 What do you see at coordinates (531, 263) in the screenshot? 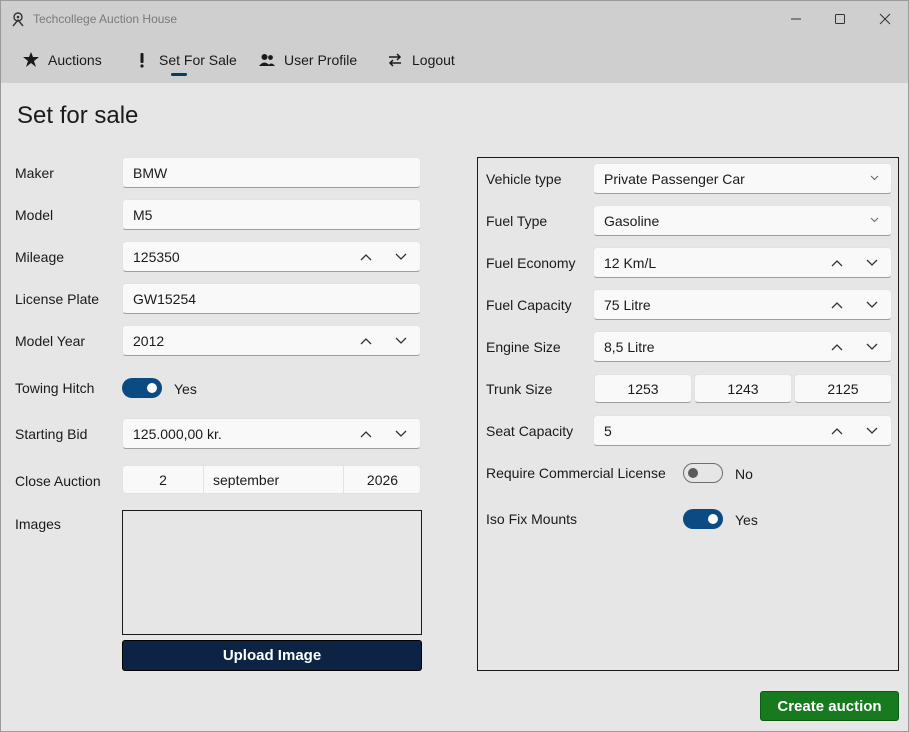
I see `fuel-economy-label: Fuel Economy` at bounding box center [531, 263].